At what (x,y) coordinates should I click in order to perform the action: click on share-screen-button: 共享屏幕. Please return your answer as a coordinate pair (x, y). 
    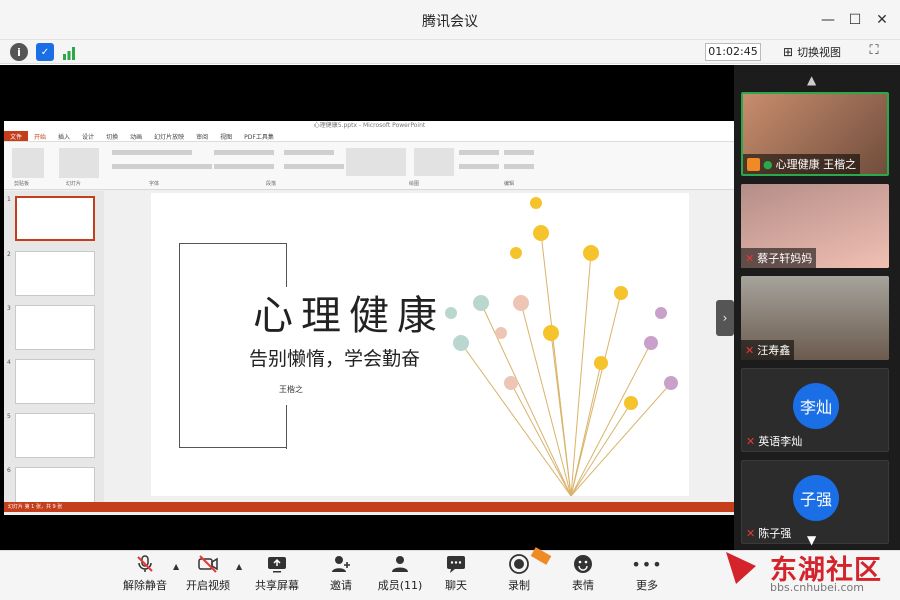
    Looking at the image, I should click on (277, 575).